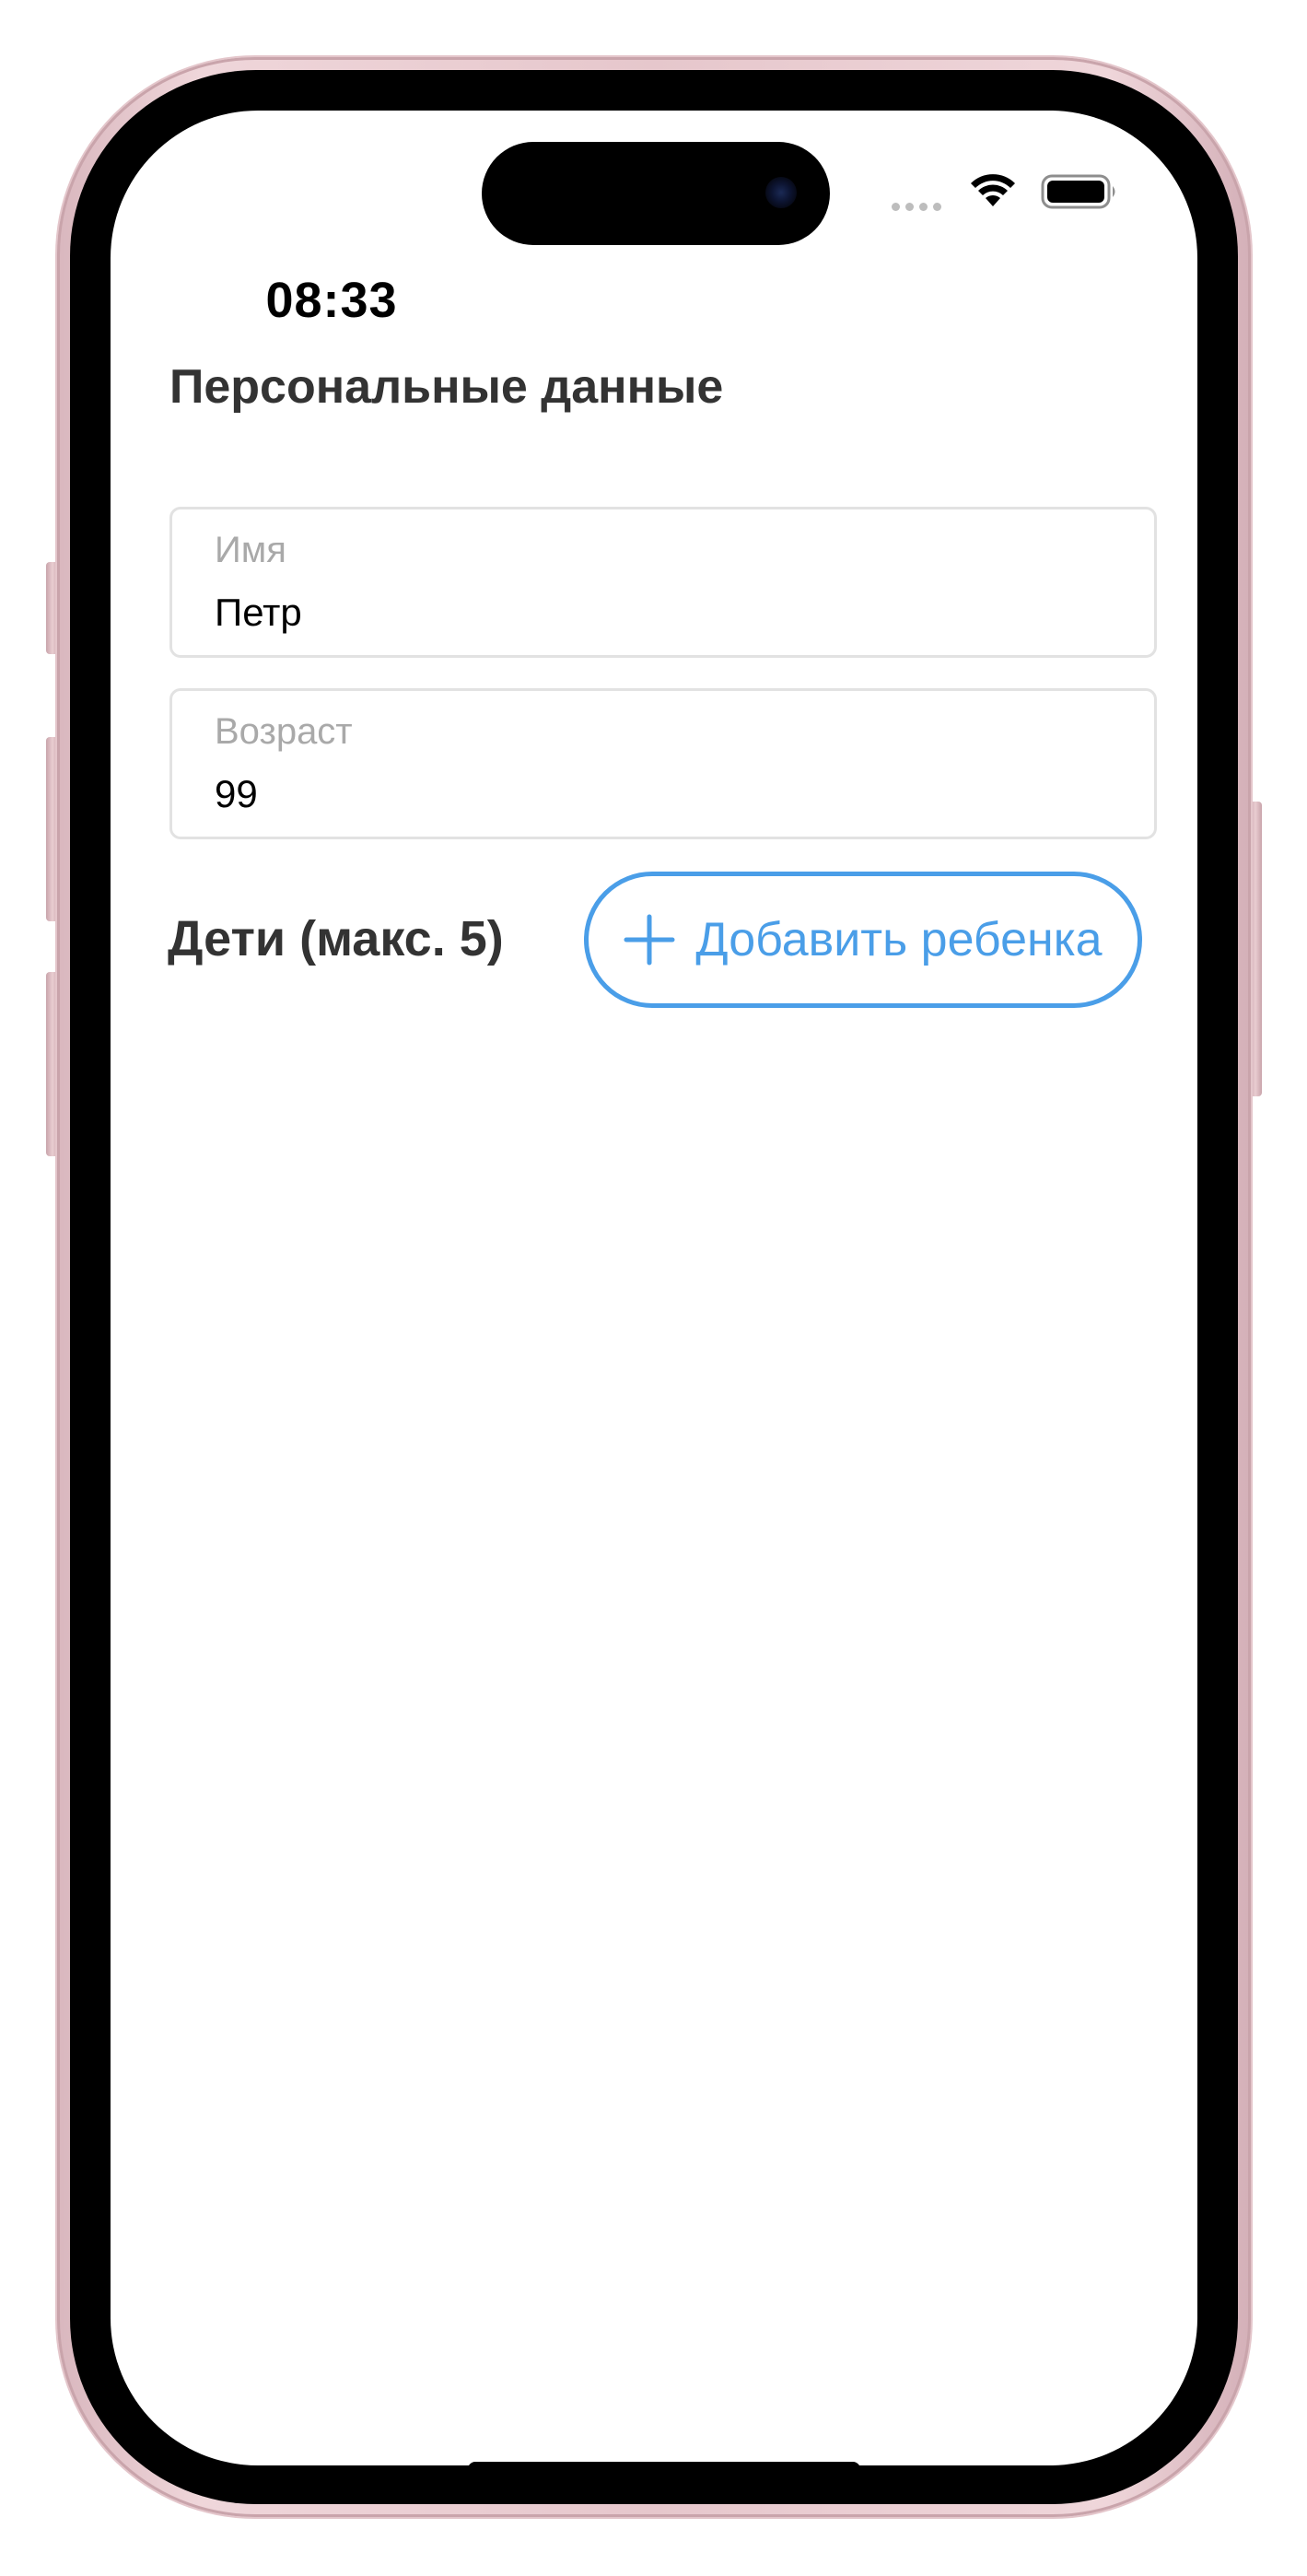  Describe the element at coordinates (1256, 949) in the screenshot. I see `power-side-button` at that location.